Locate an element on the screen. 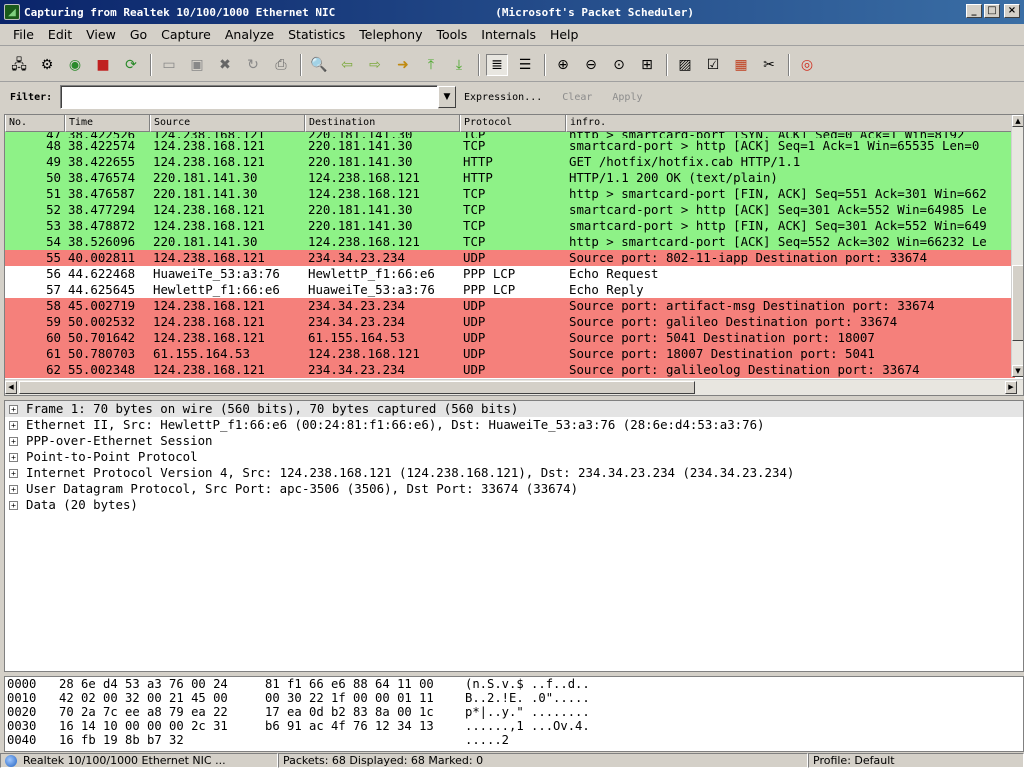 This screenshot has width=1024, height=768. capture-filters-icon: ▨ is located at coordinates (685, 65).